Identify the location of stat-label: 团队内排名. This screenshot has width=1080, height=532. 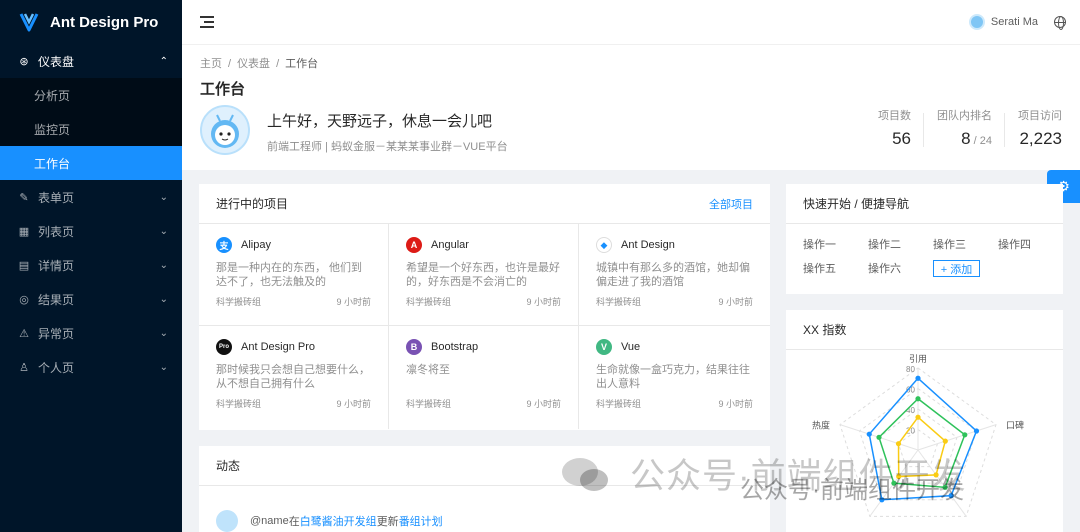
(964, 116).